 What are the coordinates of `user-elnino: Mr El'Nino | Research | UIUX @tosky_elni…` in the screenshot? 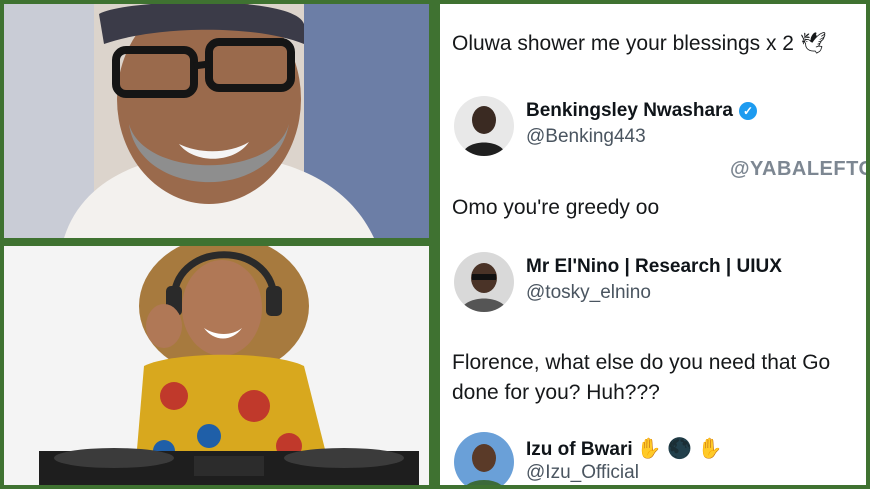 It's located at (659, 284).